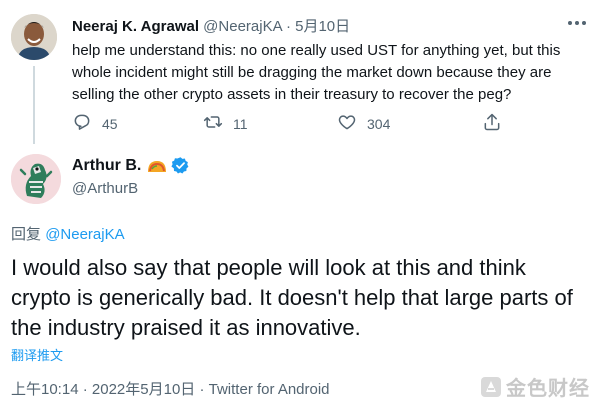 This screenshot has height=405, width=600. I want to click on main-tweet-author: Arthur B. @ArthurB, so click(300, 180).